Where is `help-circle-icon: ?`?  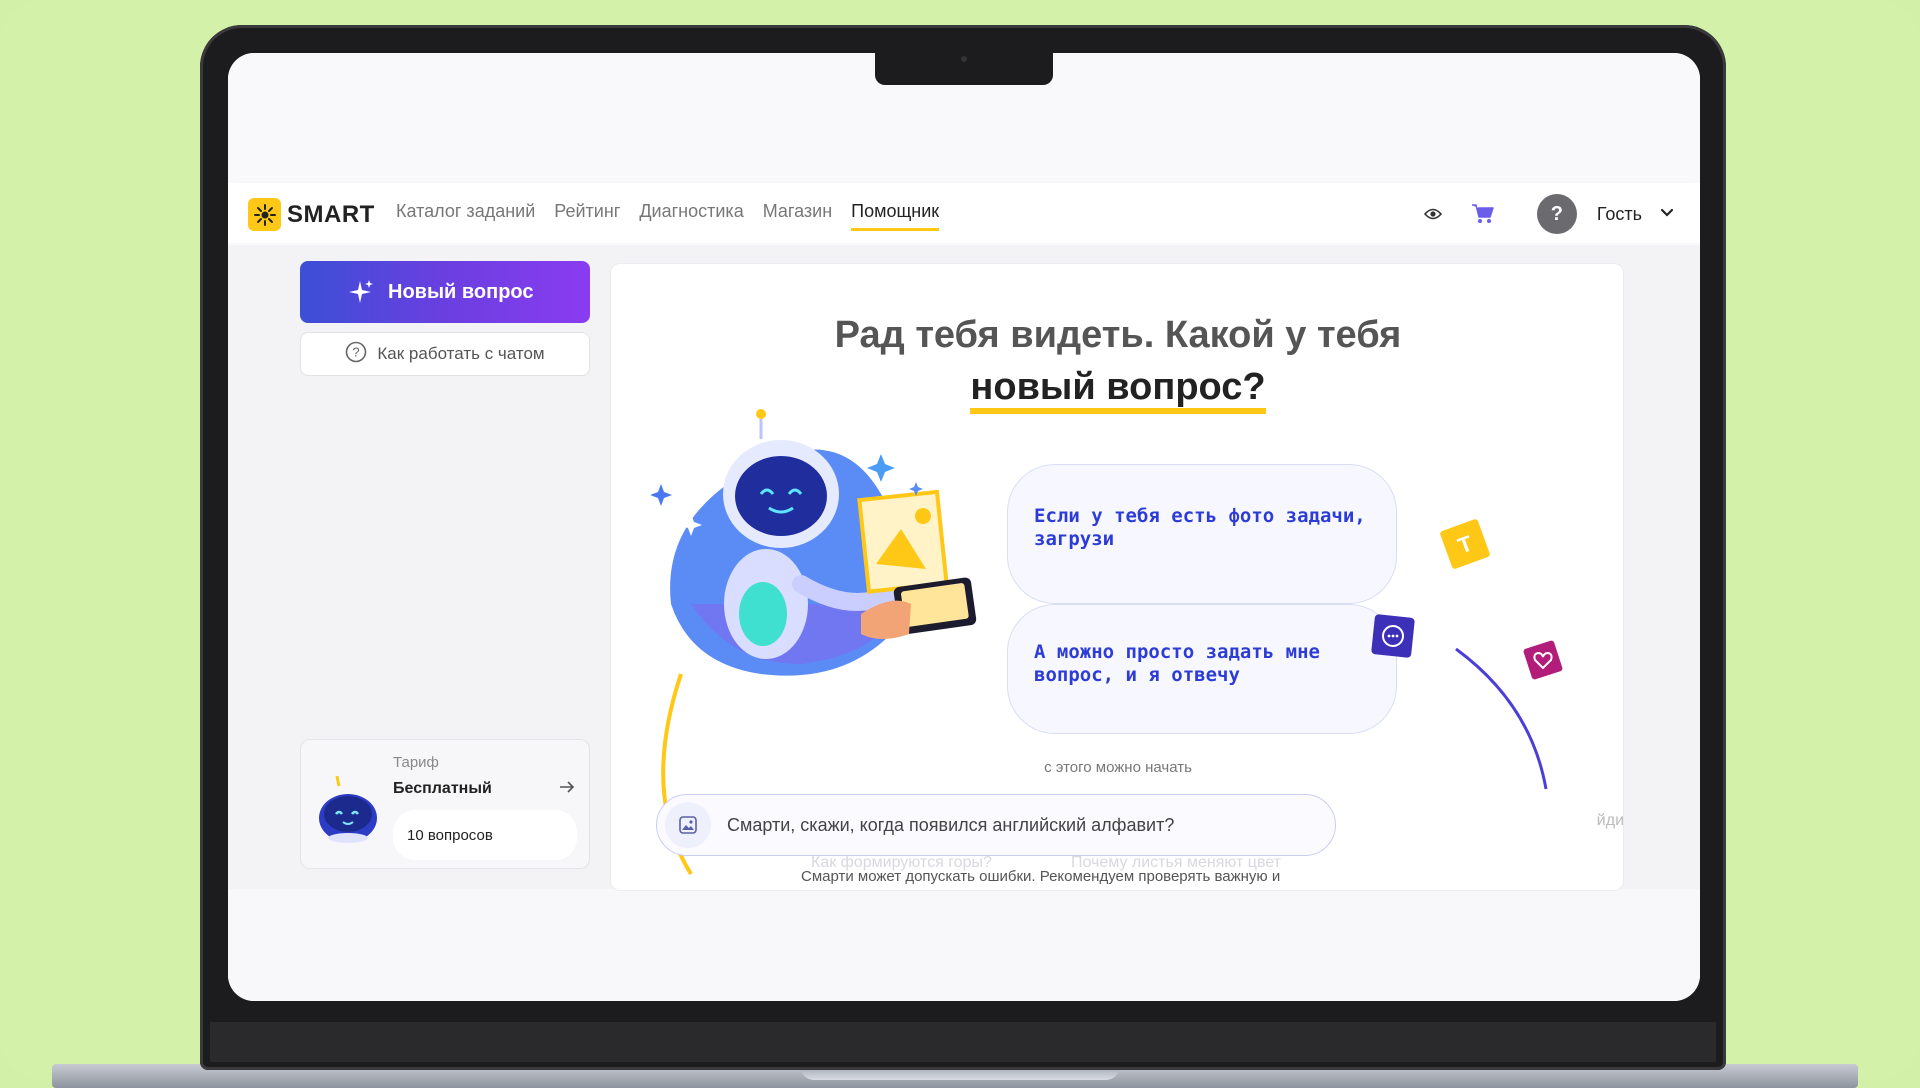 help-circle-icon: ? is located at coordinates (356, 354).